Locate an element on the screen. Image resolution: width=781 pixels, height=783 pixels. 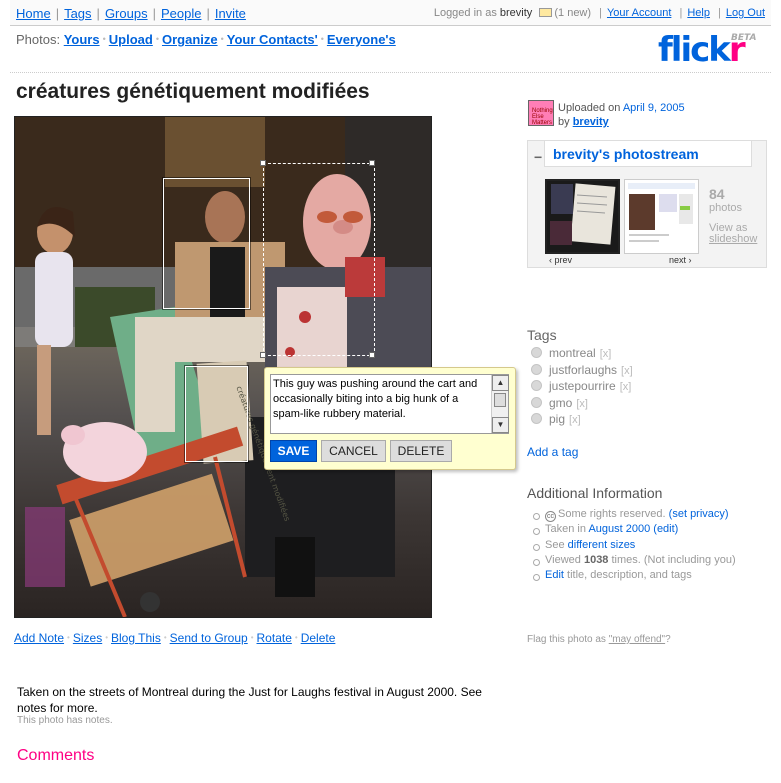
tag-item: justepourrire [x] is located at coordinates (582, 387).